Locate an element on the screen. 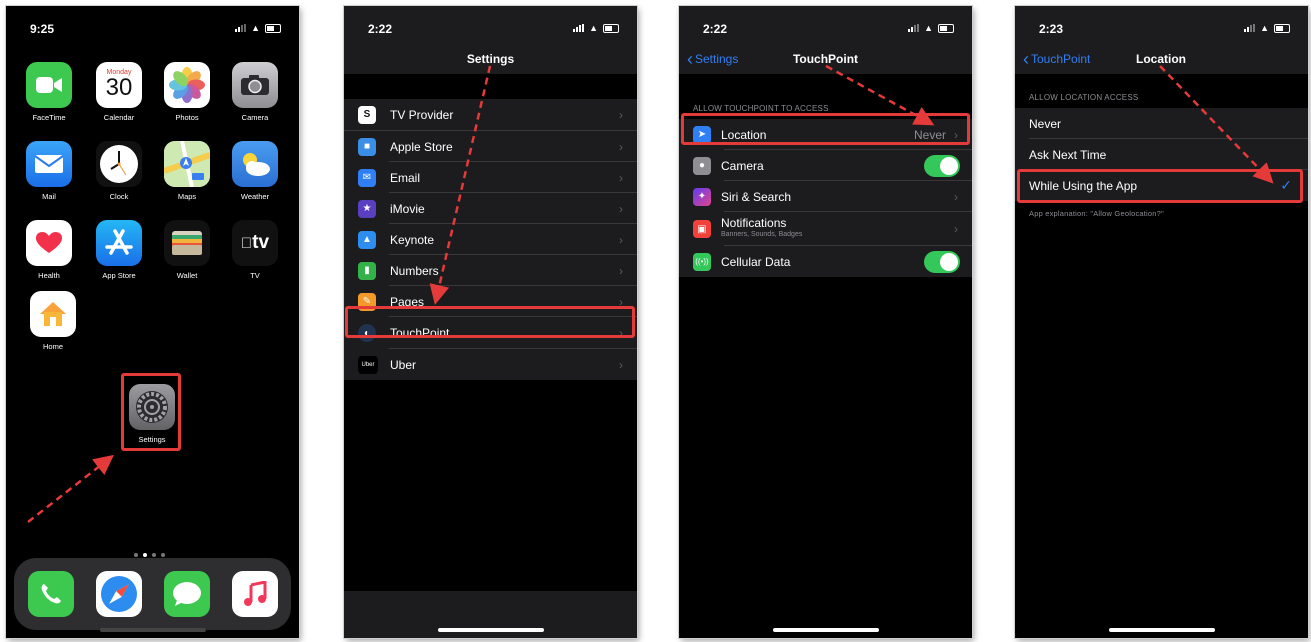  app-label: Clock is located at coordinates (119, 196).